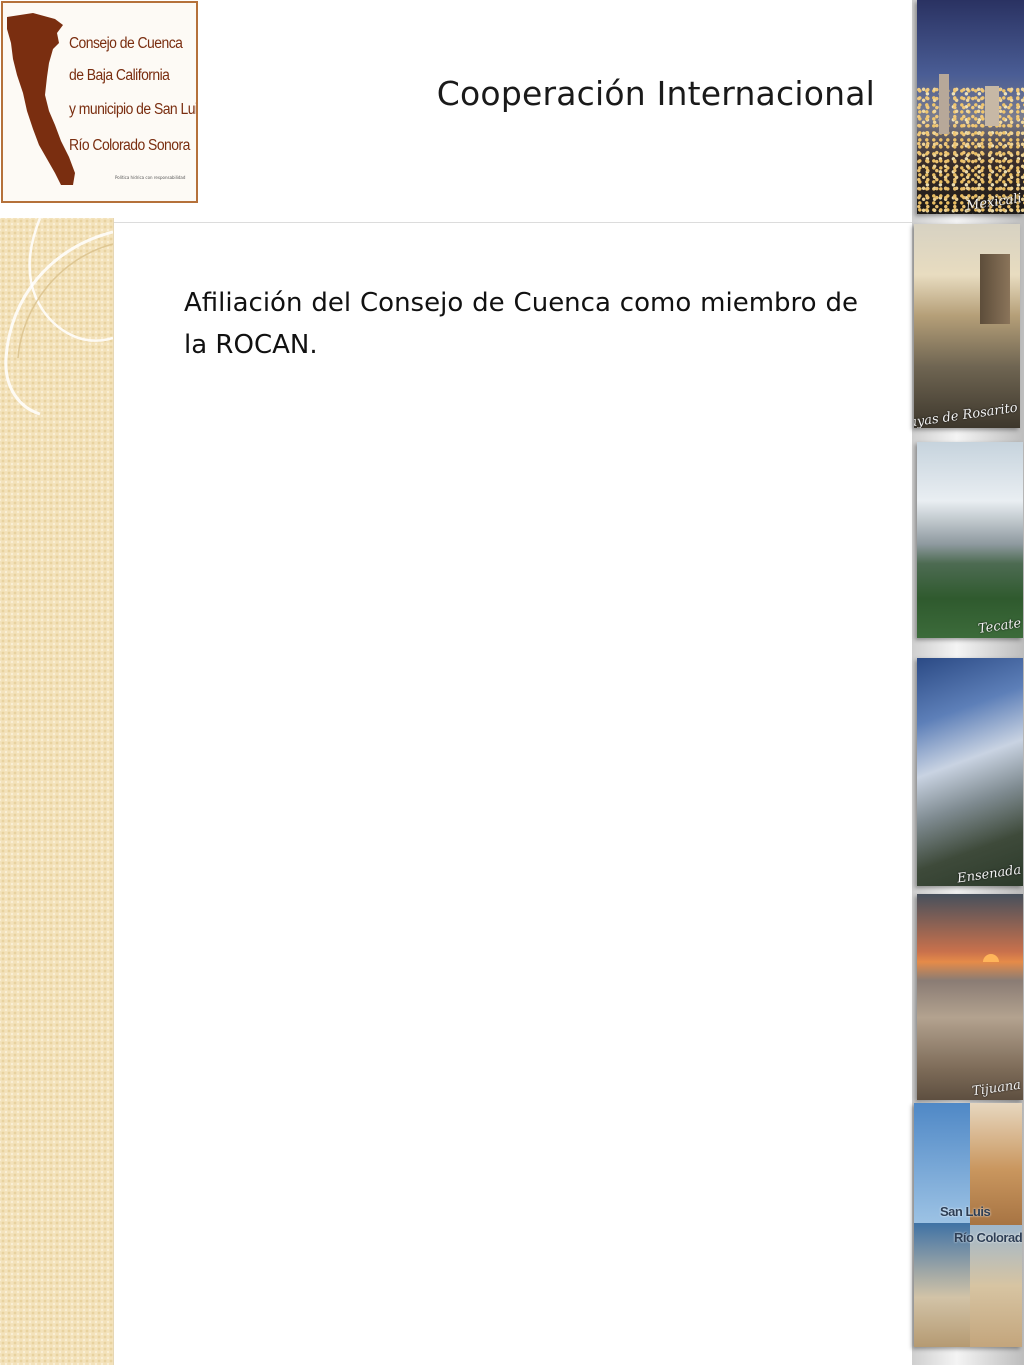 Image resolution: width=1024 pixels, height=1365 pixels. I want to click on decorative-left-band, so click(57, 791).